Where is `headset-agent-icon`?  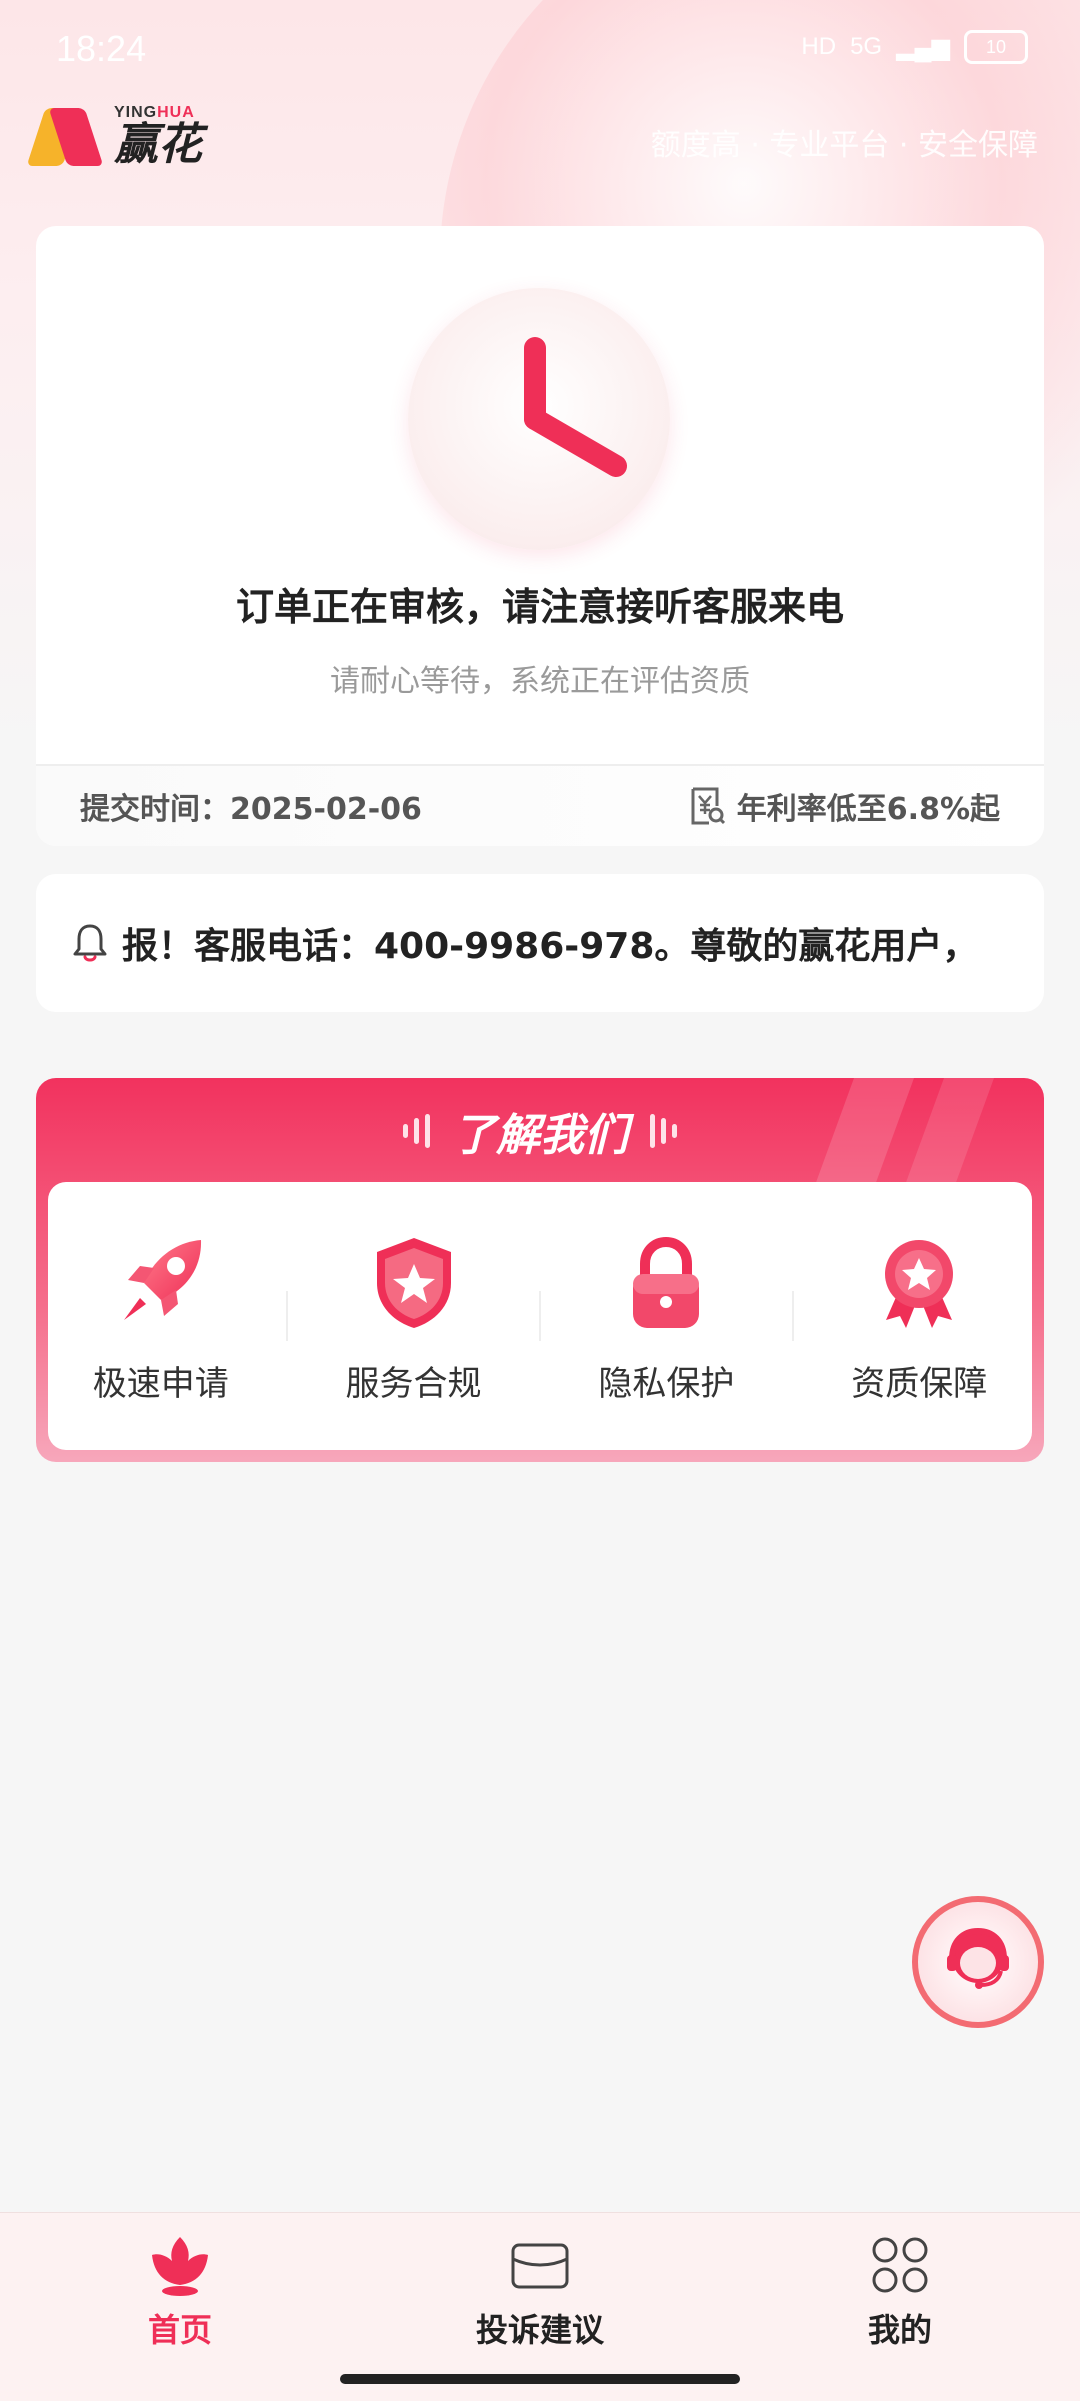 headset-agent-icon is located at coordinates (978, 1958).